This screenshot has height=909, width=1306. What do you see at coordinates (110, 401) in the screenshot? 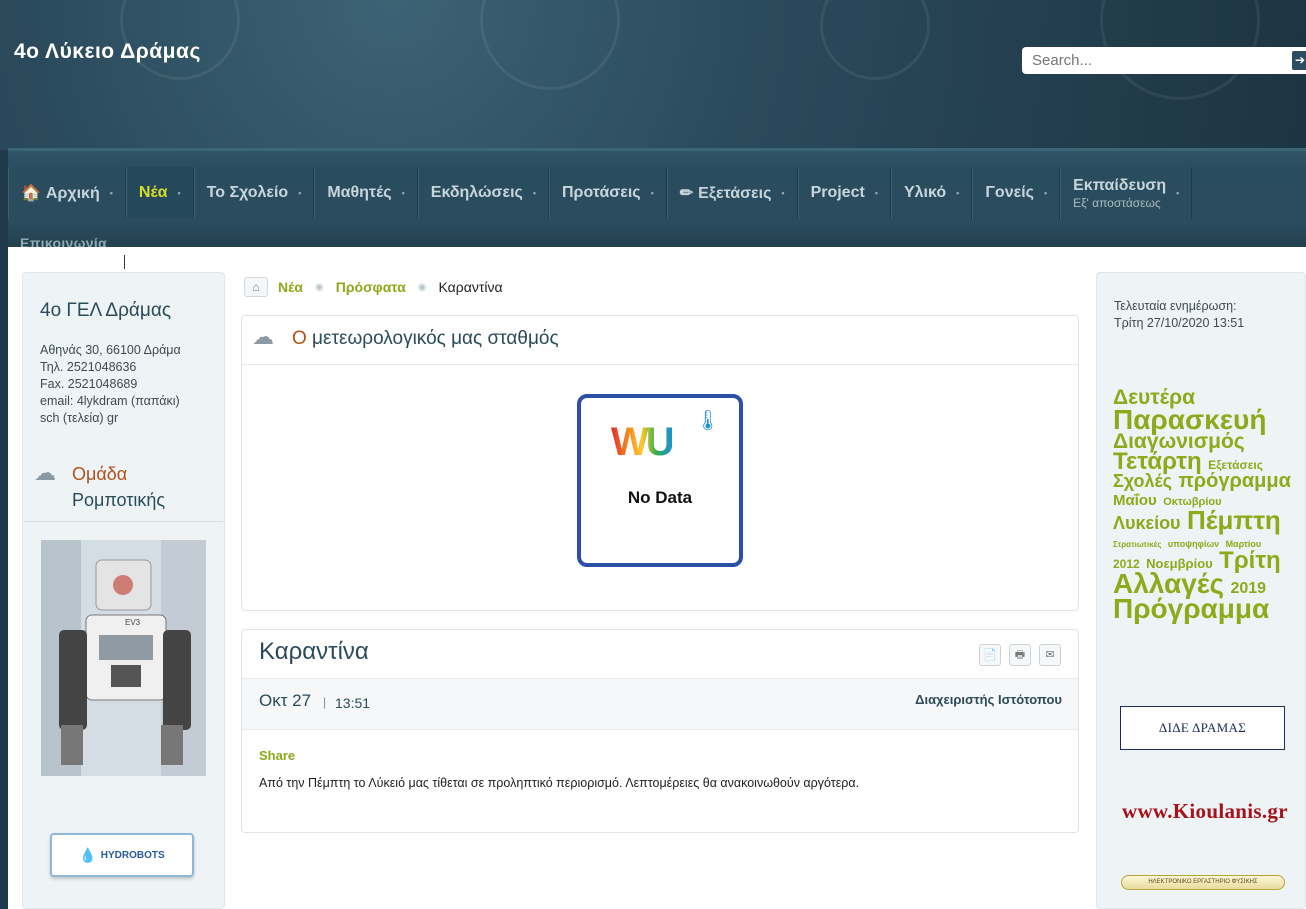
I see `email-line: email: 4lykdram (παπάκι)` at bounding box center [110, 401].